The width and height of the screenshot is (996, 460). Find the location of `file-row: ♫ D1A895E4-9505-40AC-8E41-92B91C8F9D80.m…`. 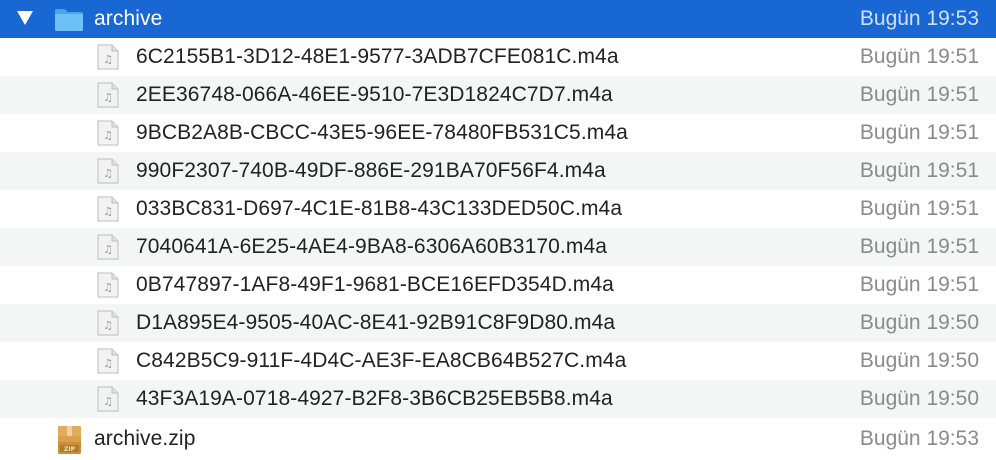

file-row: ♫ D1A895E4-9505-40AC-8E41-92B91C8F9D80.m… is located at coordinates (498, 323).